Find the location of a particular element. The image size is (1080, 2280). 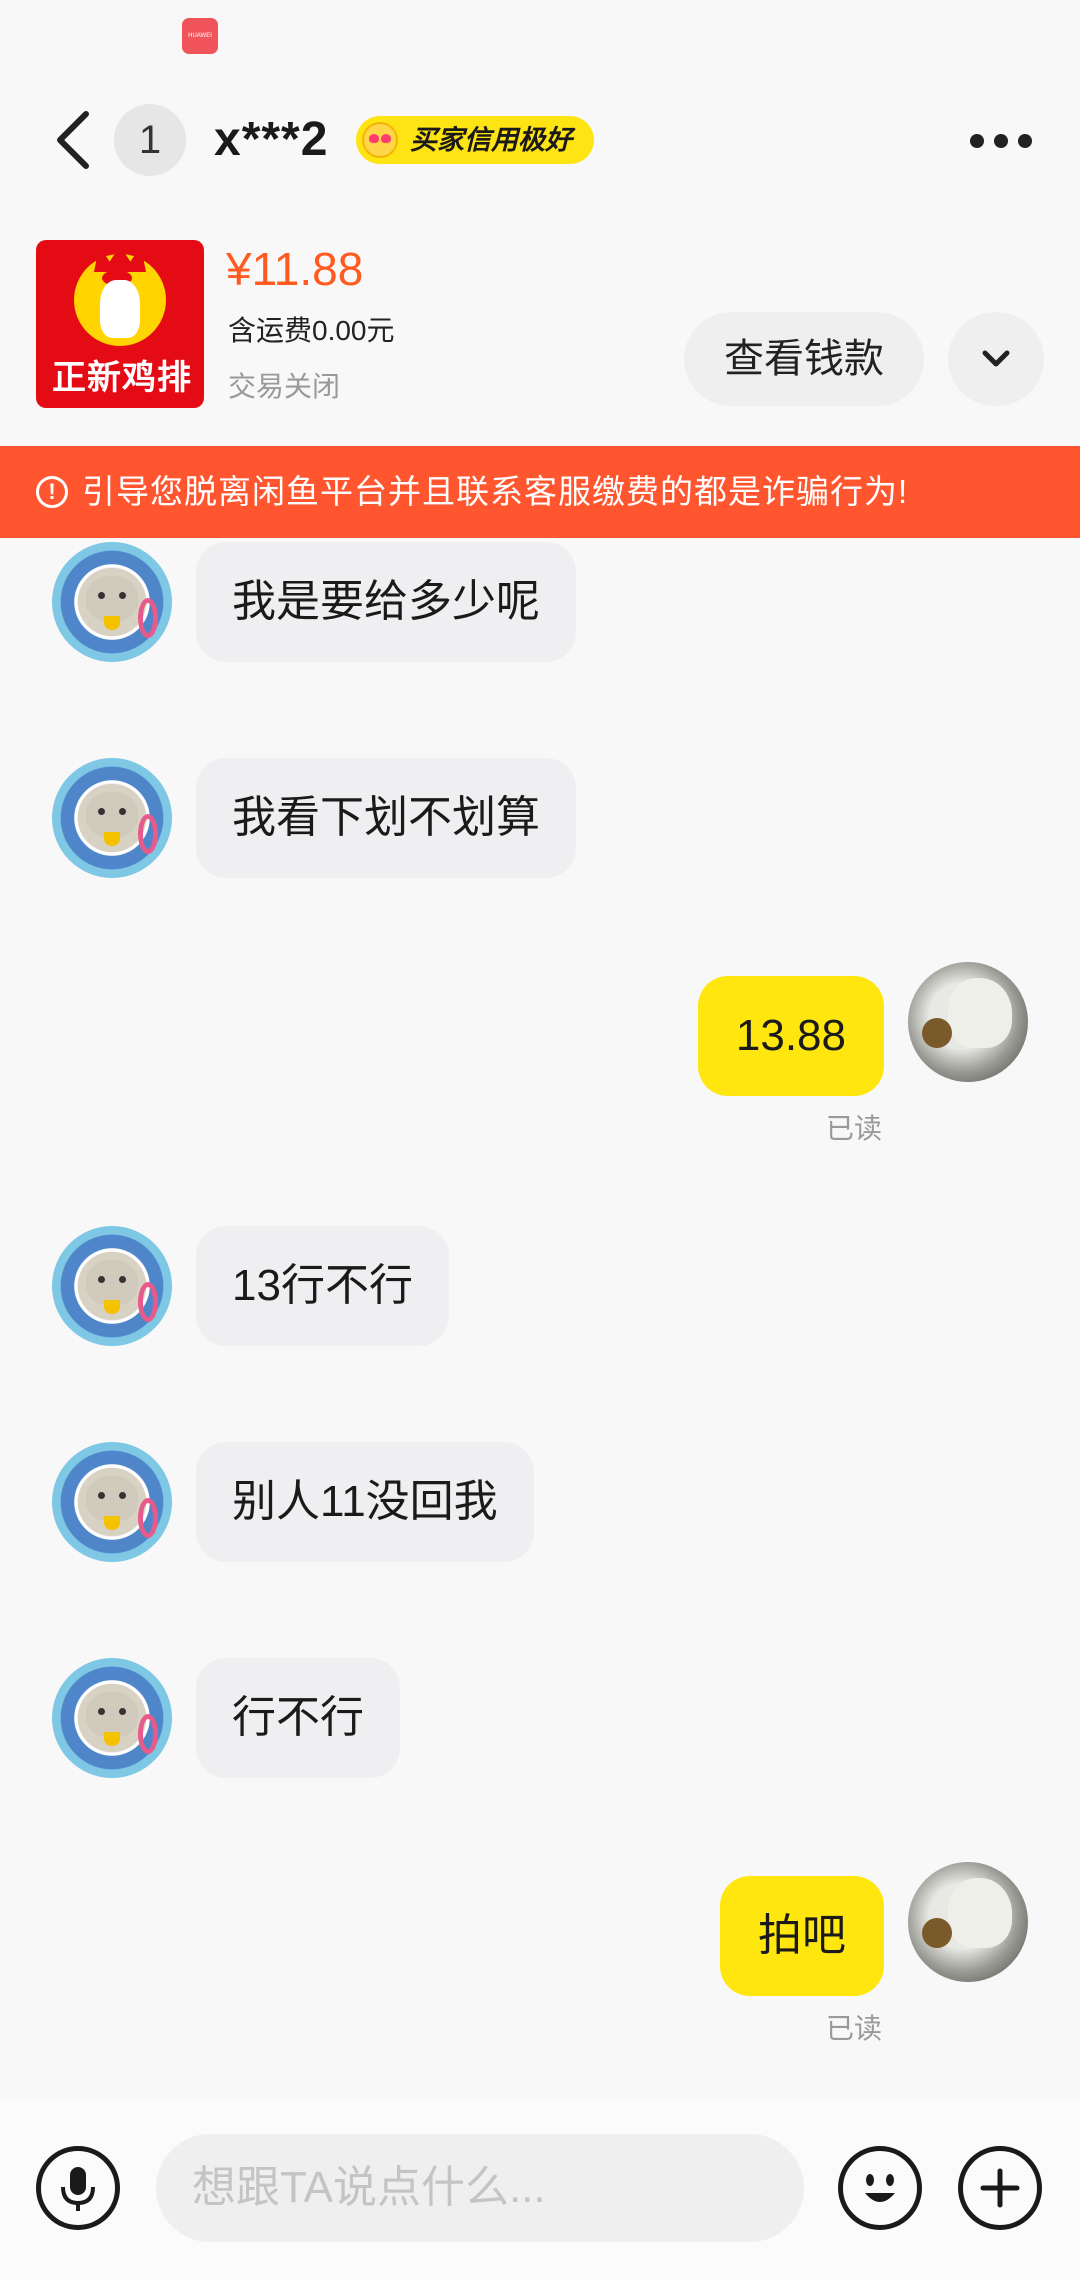

smiley-icon is located at coordinates (880, 2188).